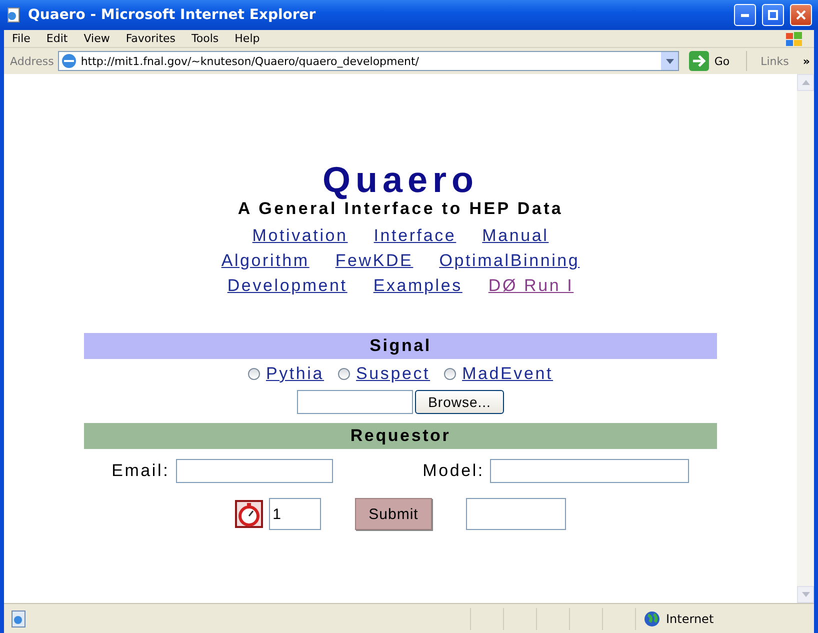  I want to click on menu-item: File, so click(21, 38).